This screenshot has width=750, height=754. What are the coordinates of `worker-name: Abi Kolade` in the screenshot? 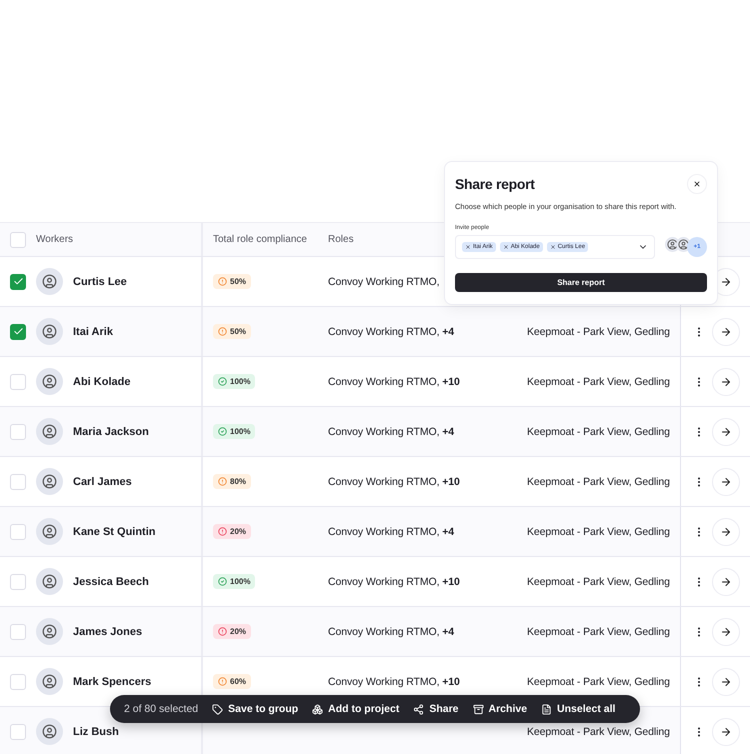 It's located at (101, 382).